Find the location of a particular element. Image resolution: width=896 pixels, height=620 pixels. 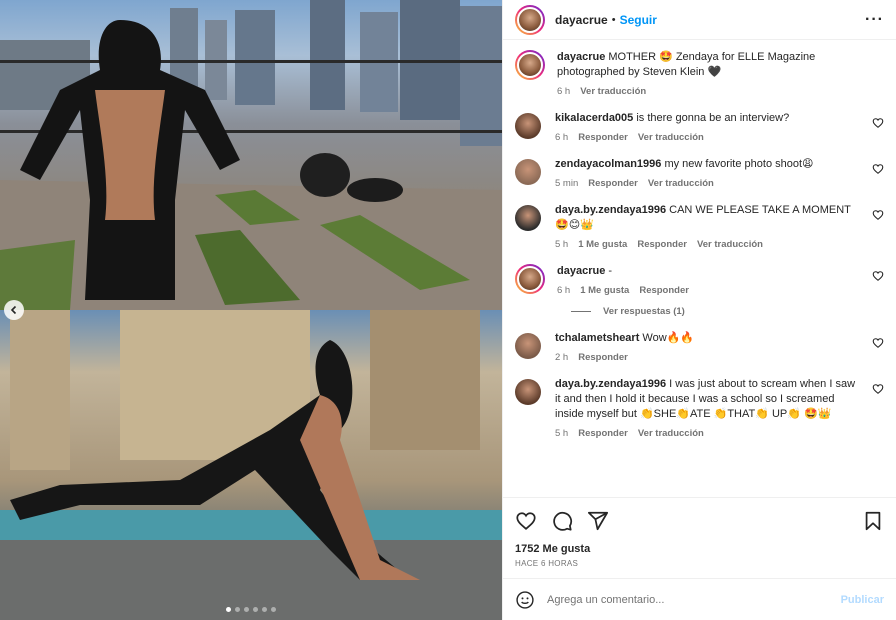

follow-button: Seguir is located at coordinates (638, 20).